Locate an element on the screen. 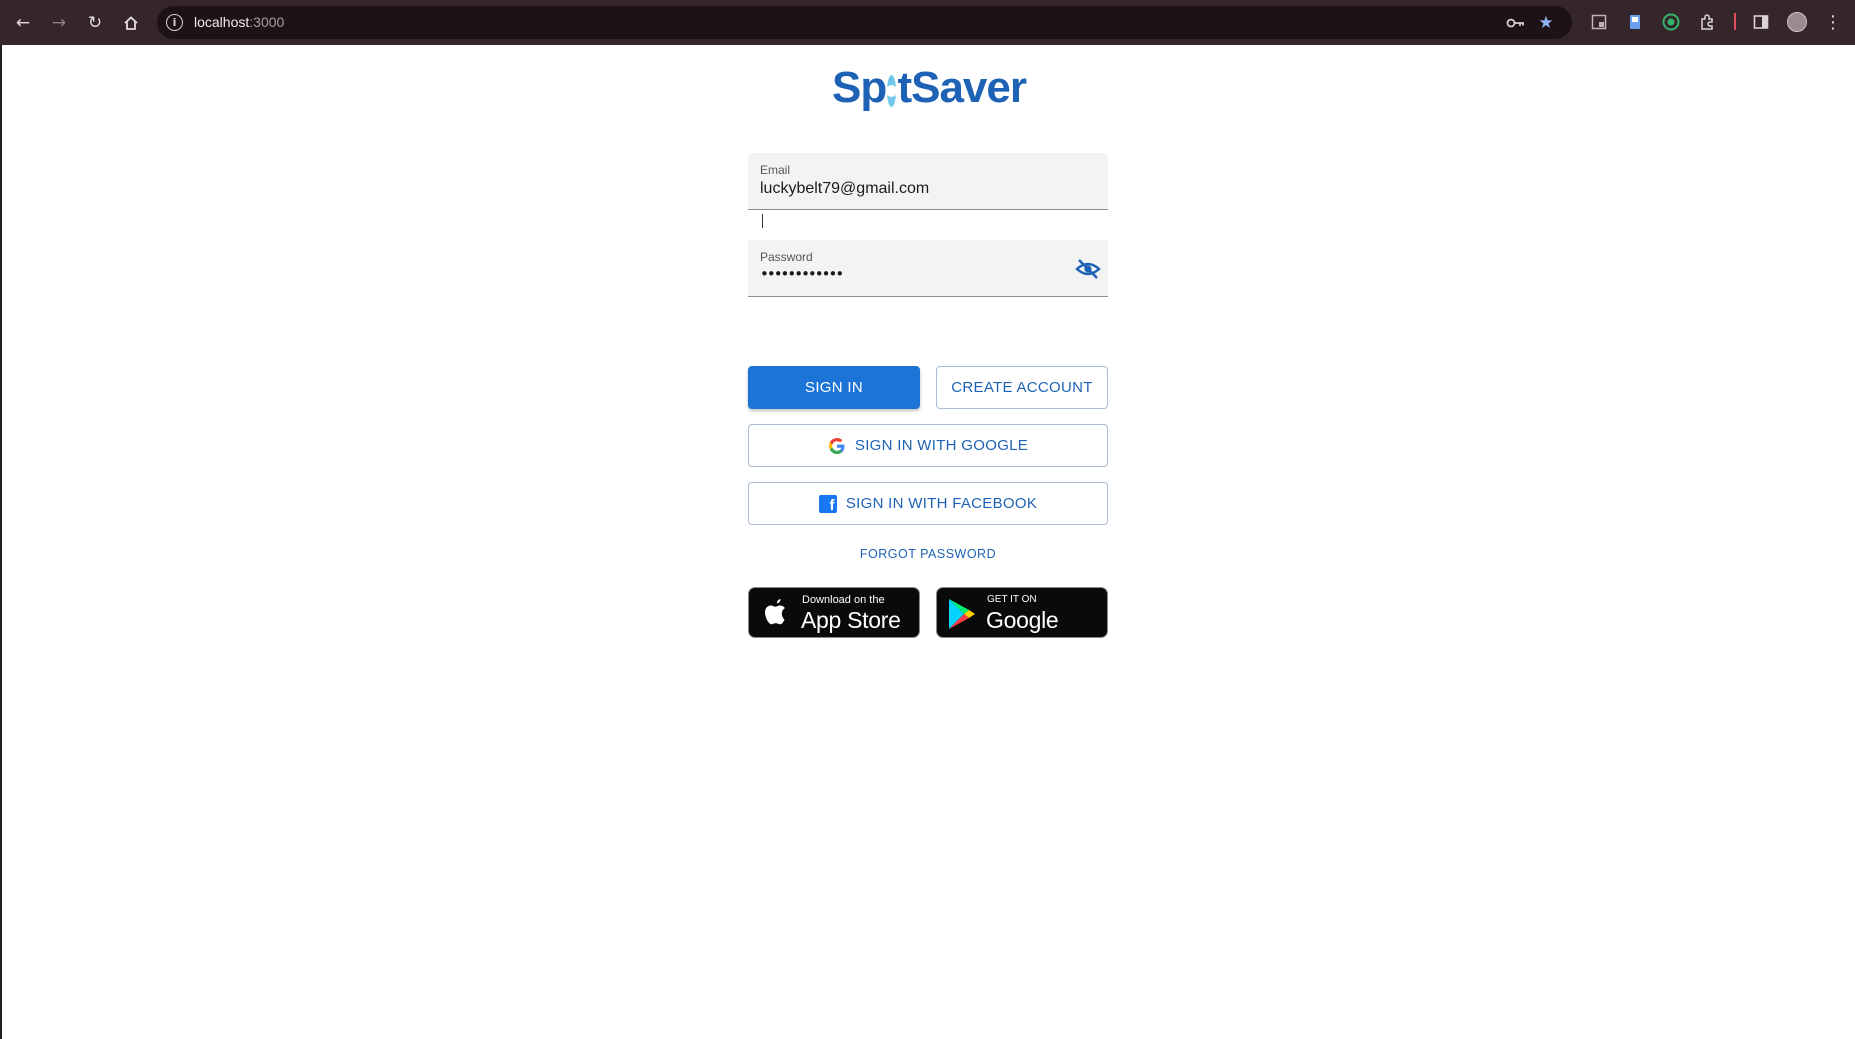 Image resolution: width=1855 pixels, height=1039 pixels. google-icon is located at coordinates (836, 445).